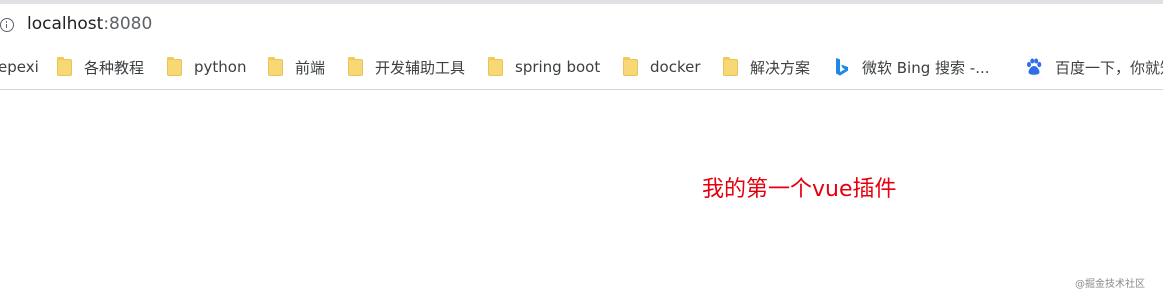 The width and height of the screenshot is (1163, 292). I want to click on bookmark-solutions: 解决方案, so click(767, 66).